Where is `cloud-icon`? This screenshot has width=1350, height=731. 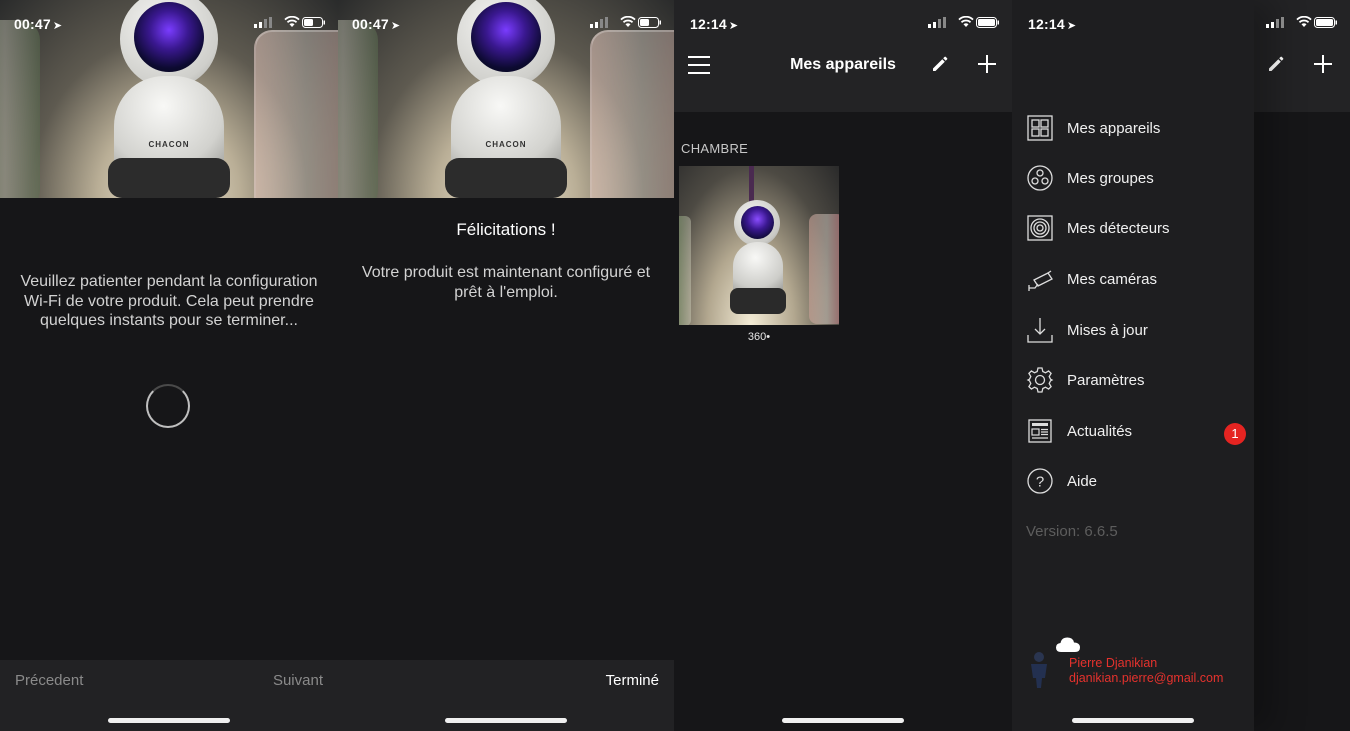
cloud-icon is located at coordinates (1068, 644).